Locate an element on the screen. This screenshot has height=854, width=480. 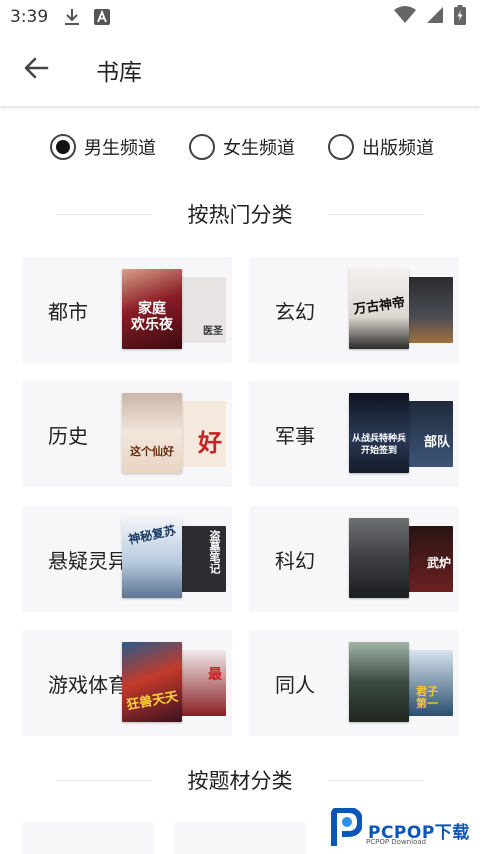
channel-option-publish: 出版频道 is located at coordinates (381, 147).